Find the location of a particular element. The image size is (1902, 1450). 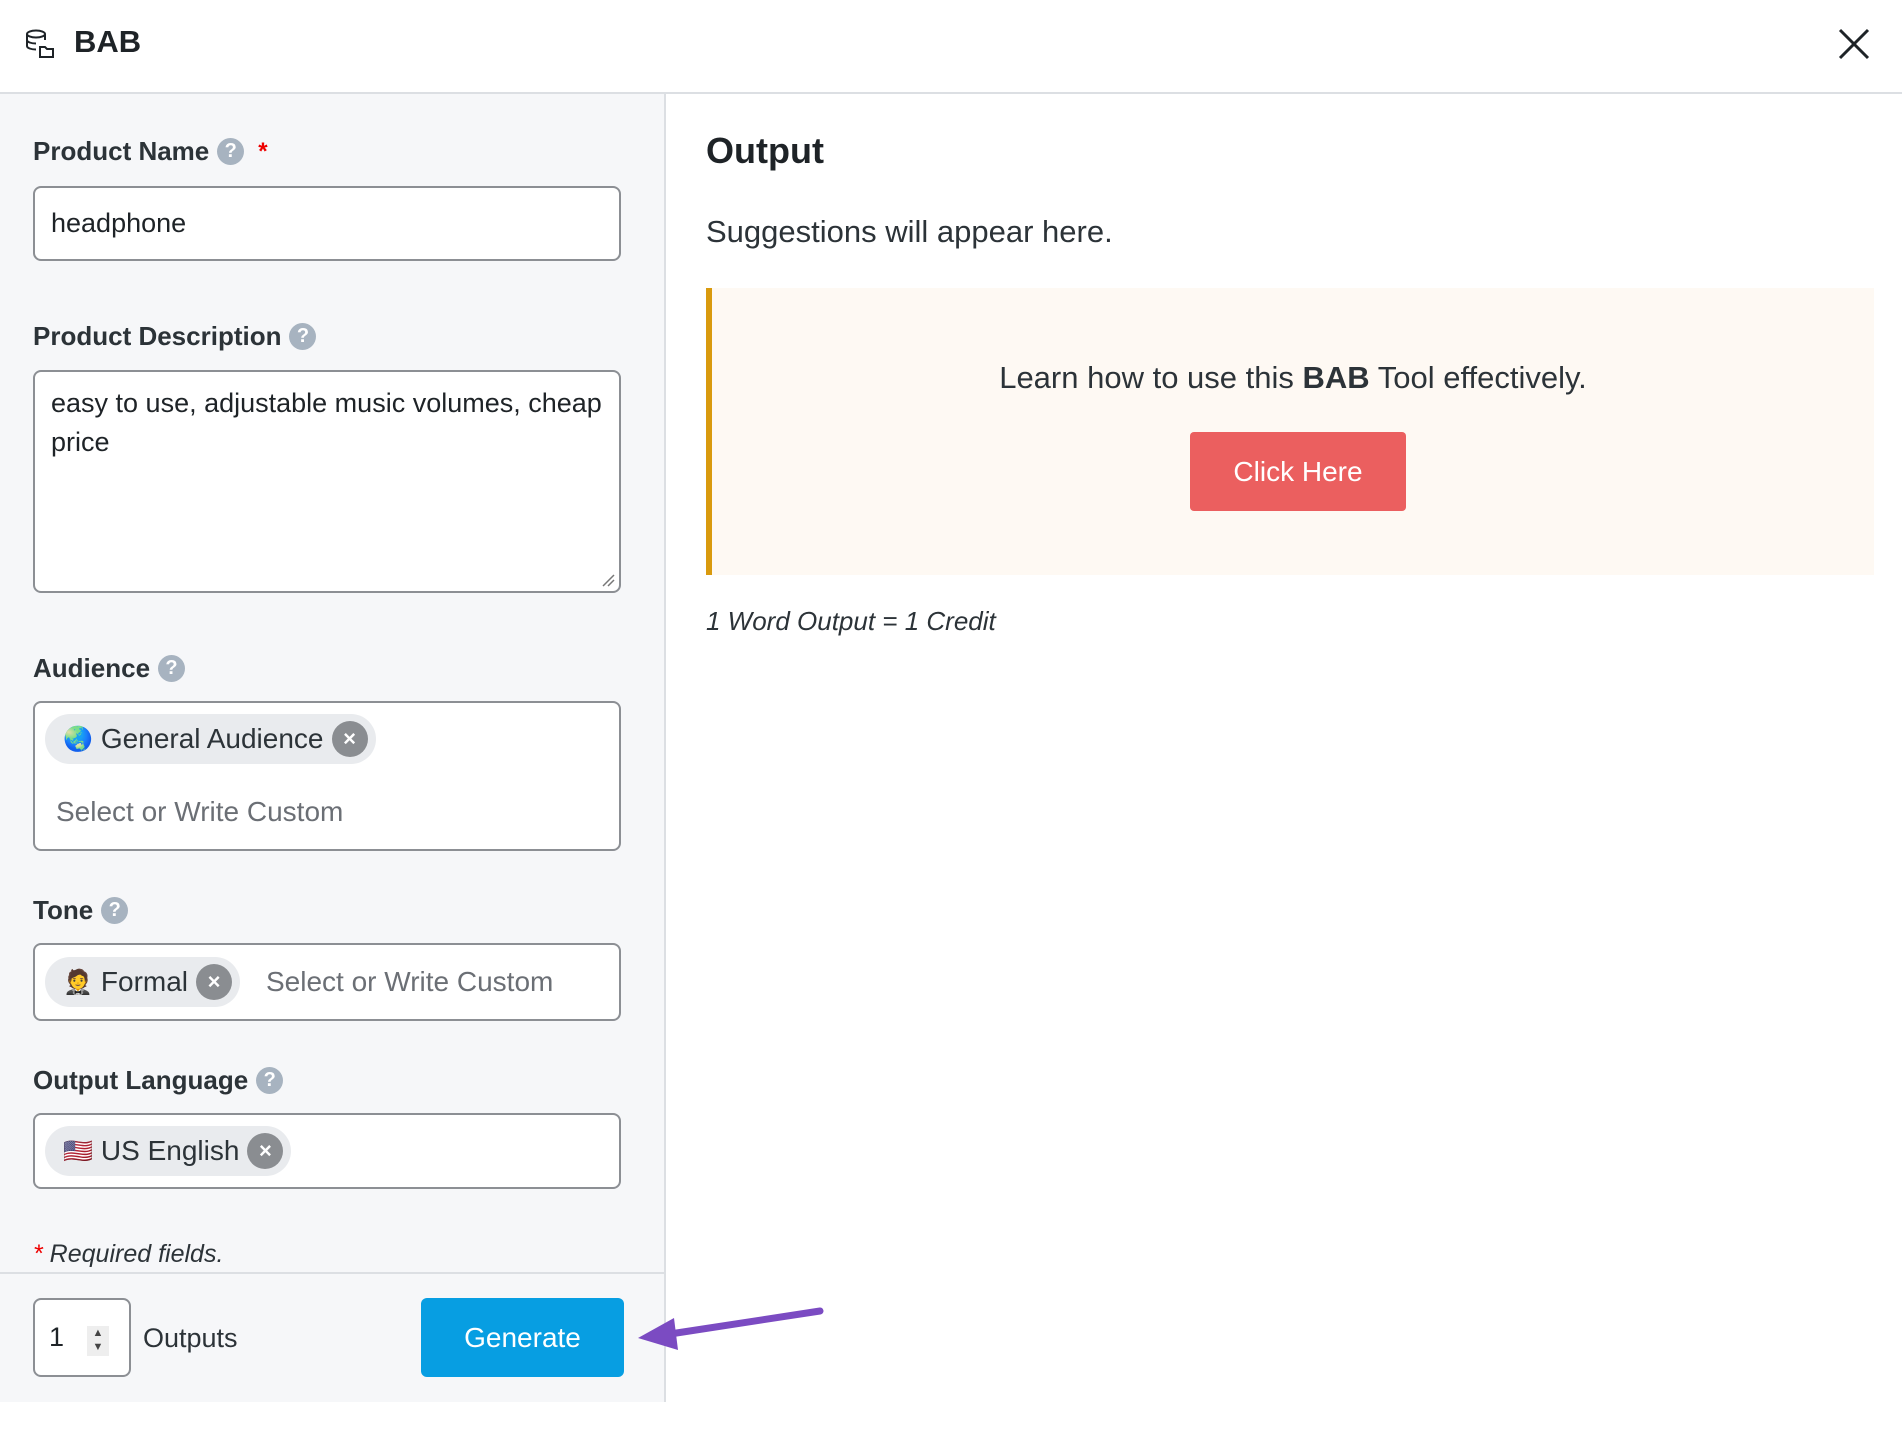

audience-placeholder: Select or Write Custom is located at coordinates (199, 812).